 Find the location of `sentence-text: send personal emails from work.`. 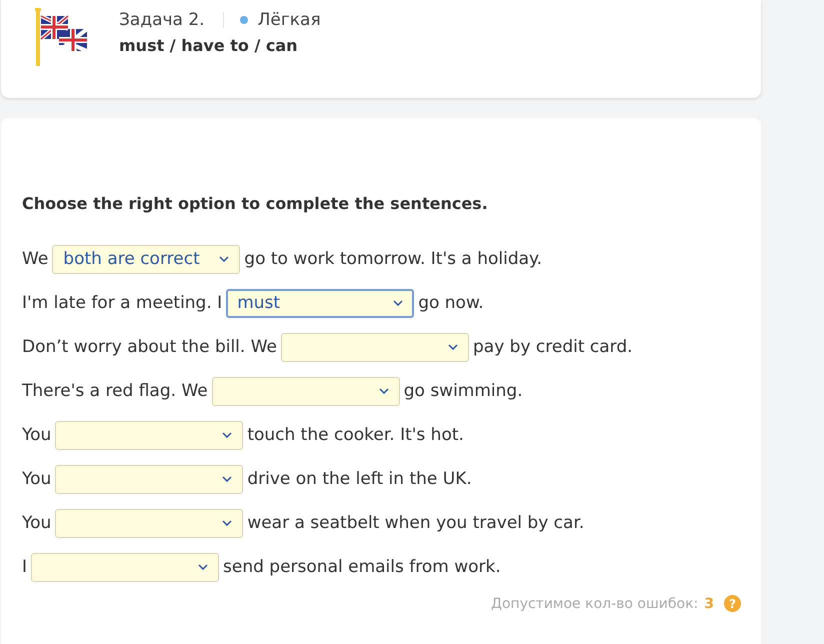

sentence-text: send personal emails from work. is located at coordinates (362, 567).